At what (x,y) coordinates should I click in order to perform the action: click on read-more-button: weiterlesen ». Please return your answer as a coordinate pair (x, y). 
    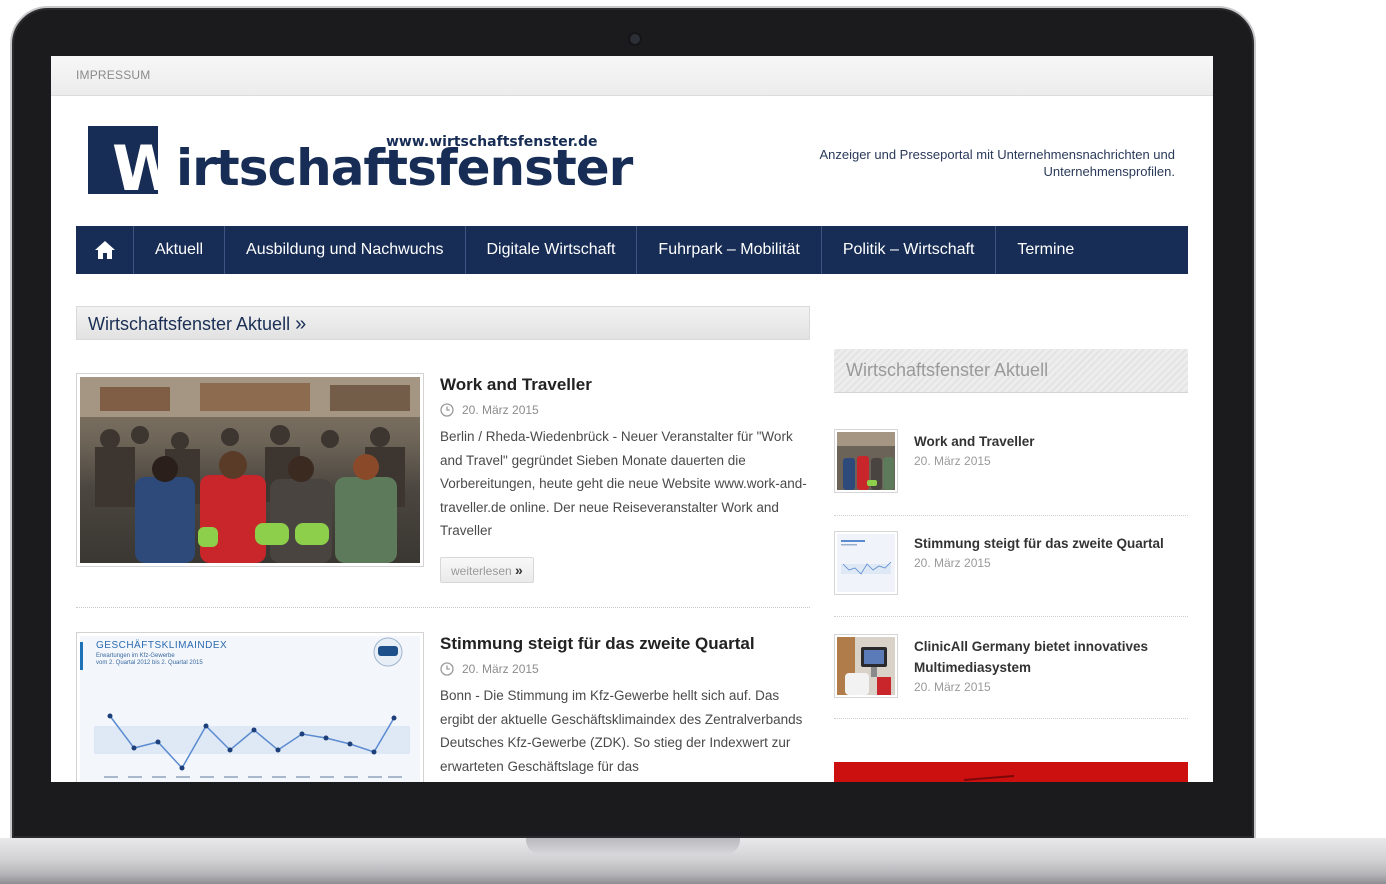
    Looking at the image, I should click on (487, 570).